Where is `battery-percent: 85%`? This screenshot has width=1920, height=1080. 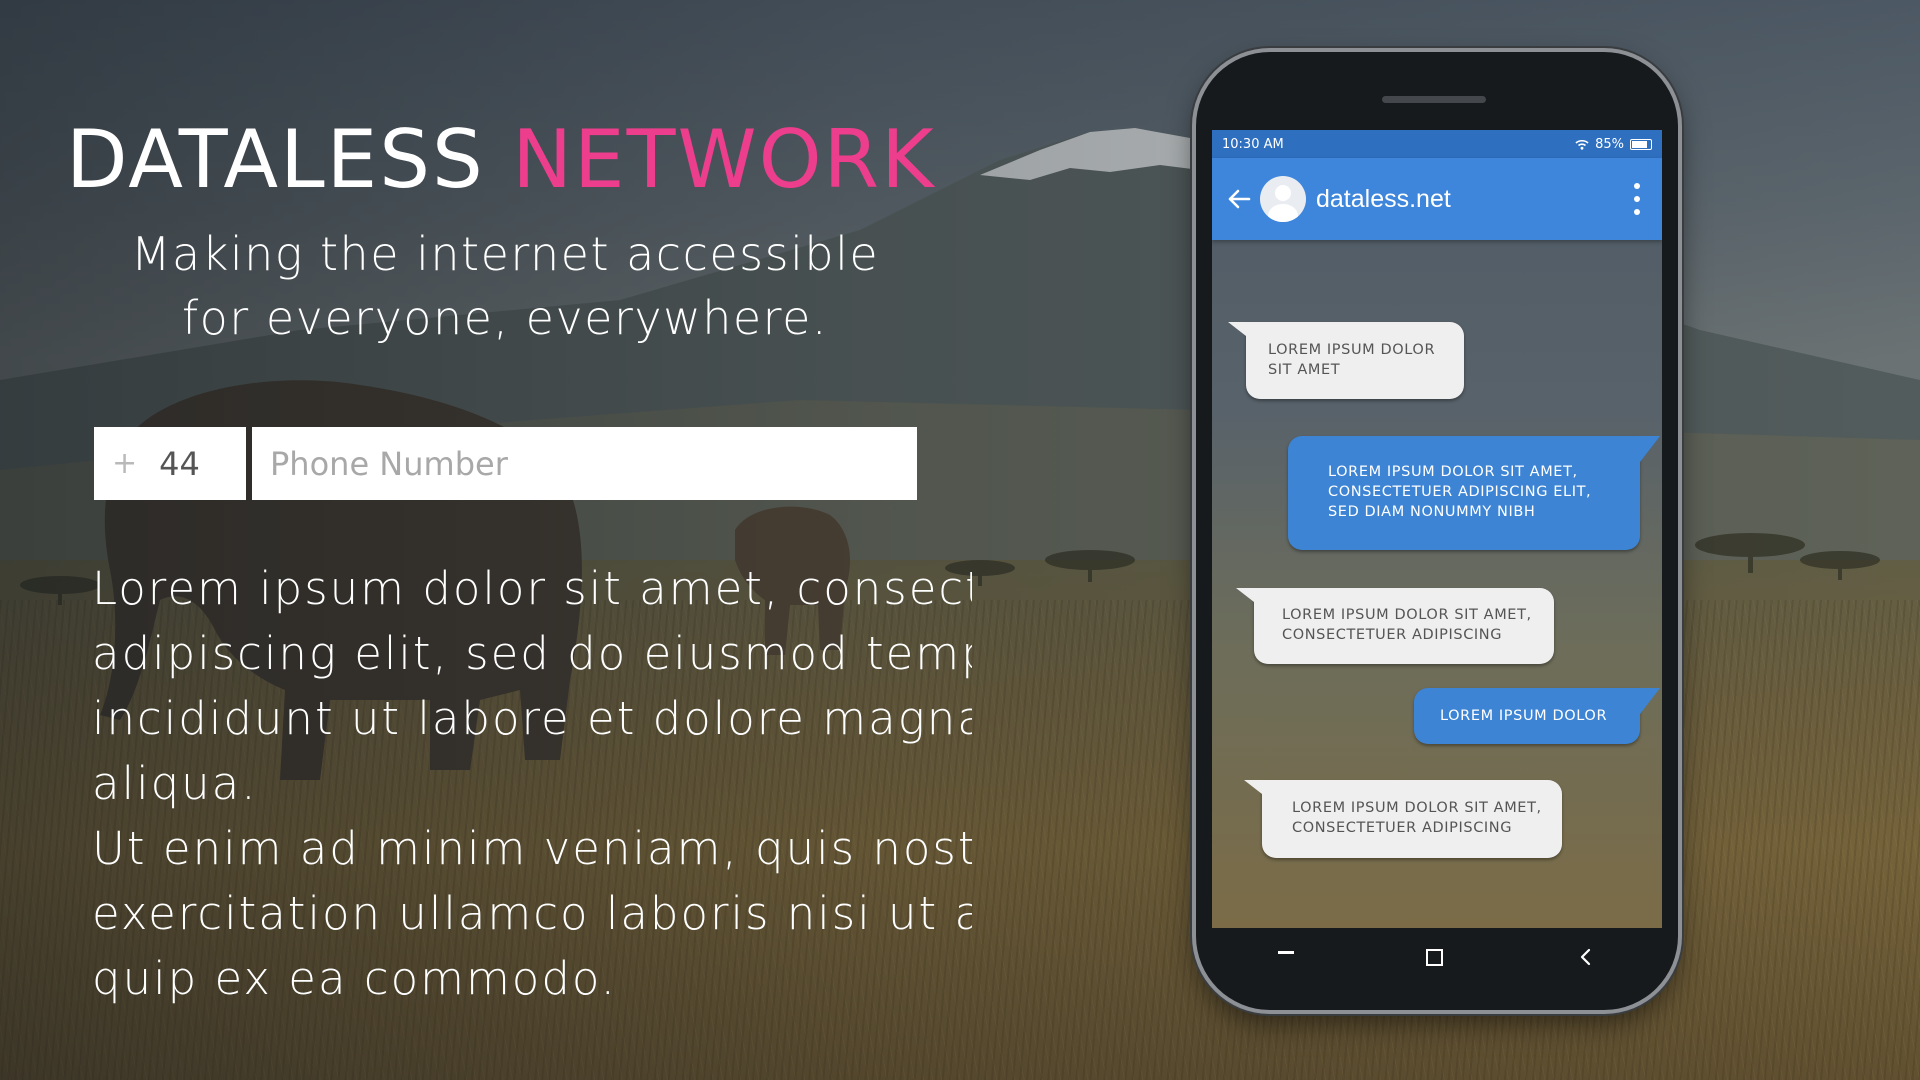 battery-percent: 85% is located at coordinates (1609, 144).